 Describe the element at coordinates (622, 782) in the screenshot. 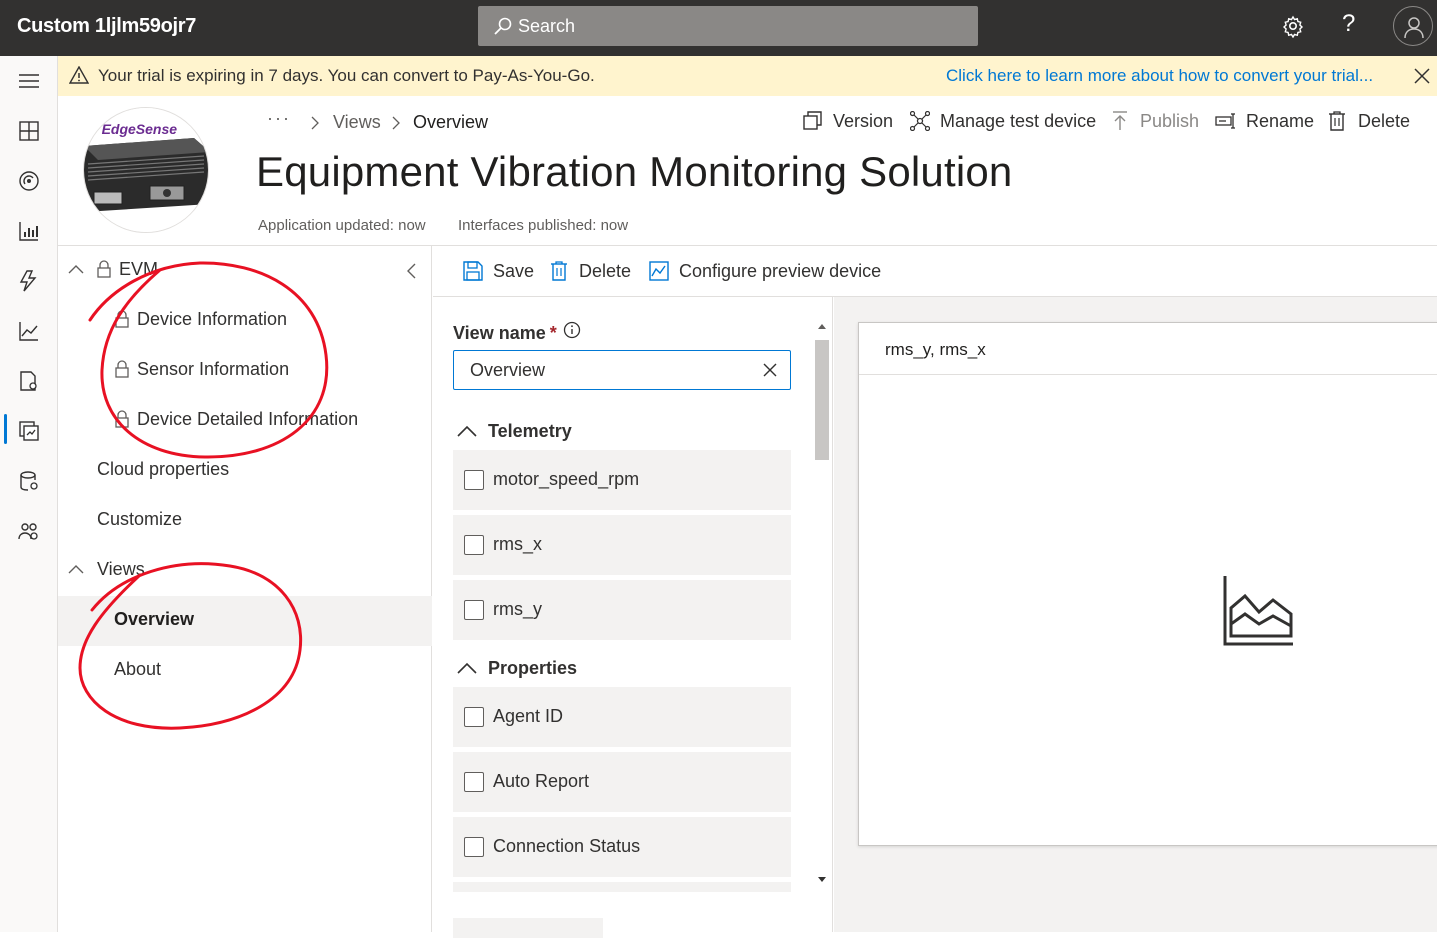

I see `property-checkbox-item: Auto Report` at that location.